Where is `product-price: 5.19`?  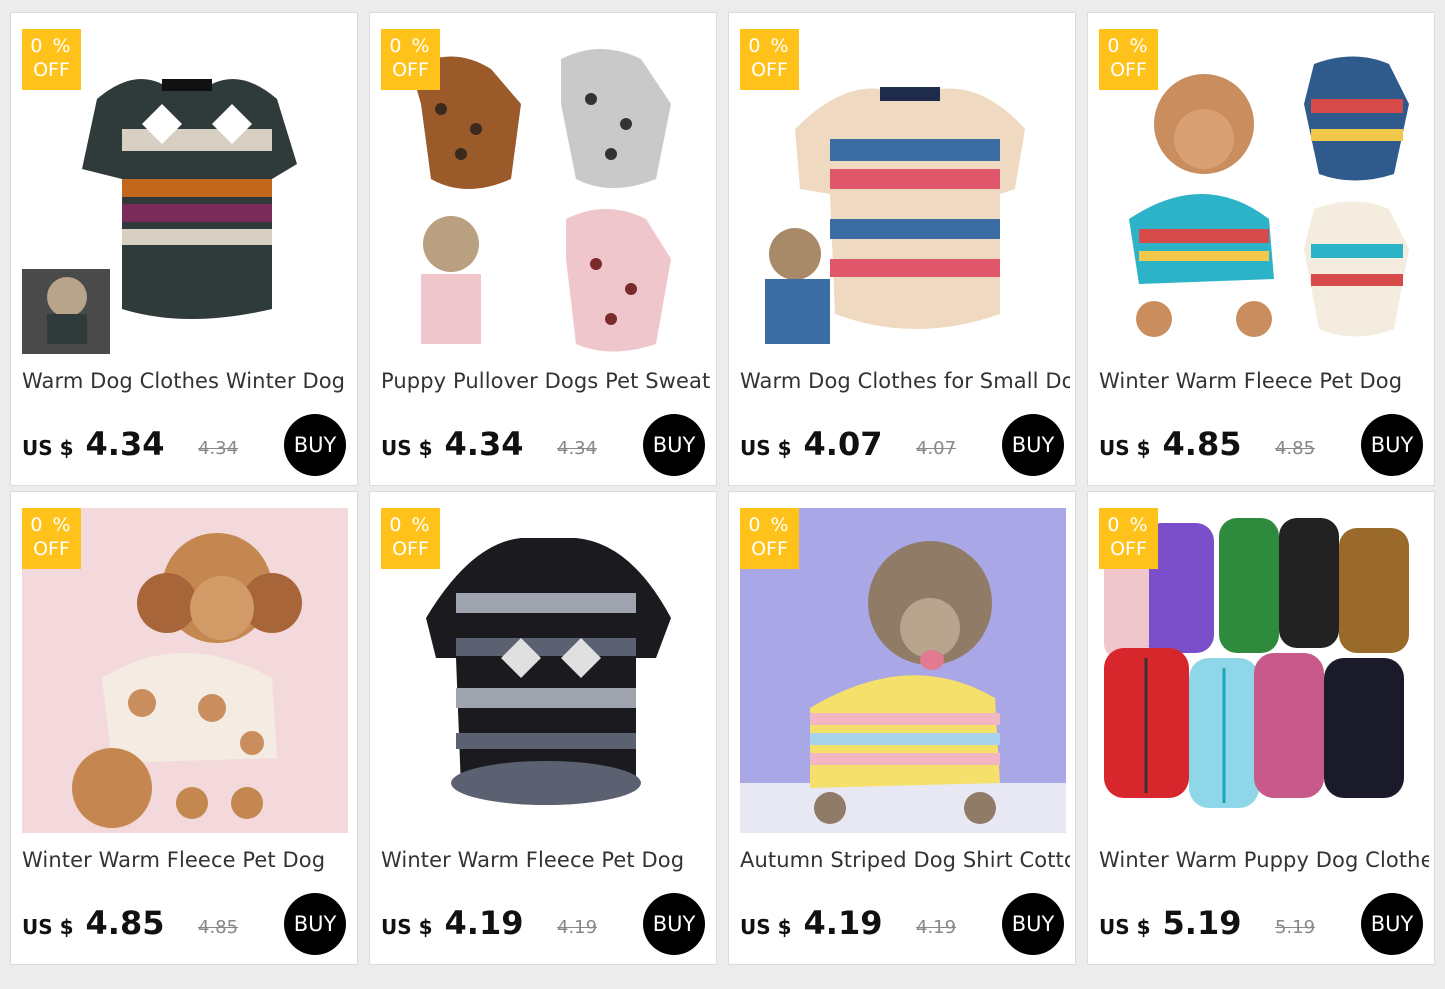 product-price: 5.19 is located at coordinates (1202, 923).